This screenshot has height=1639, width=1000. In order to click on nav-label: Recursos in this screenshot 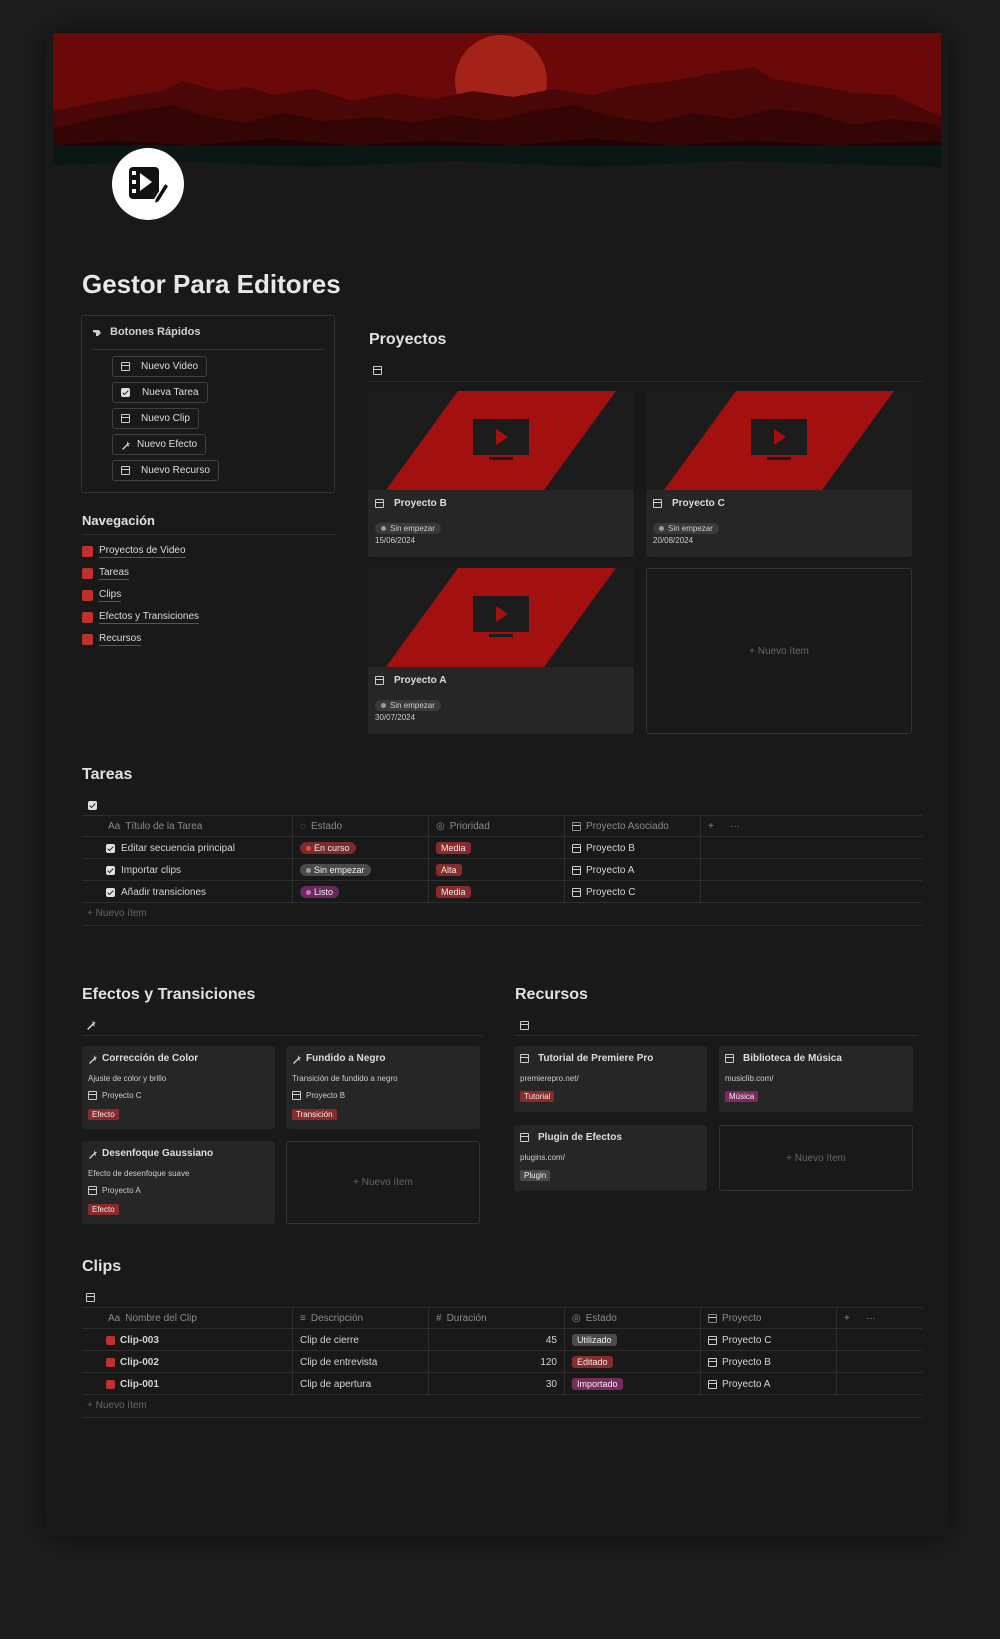, I will do `click(120, 639)`.